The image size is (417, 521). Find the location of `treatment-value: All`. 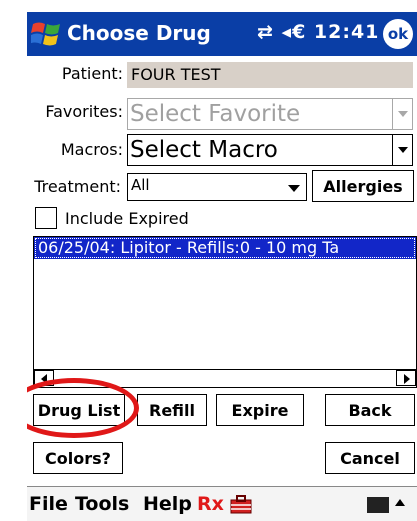

treatment-value: All is located at coordinates (140, 185).